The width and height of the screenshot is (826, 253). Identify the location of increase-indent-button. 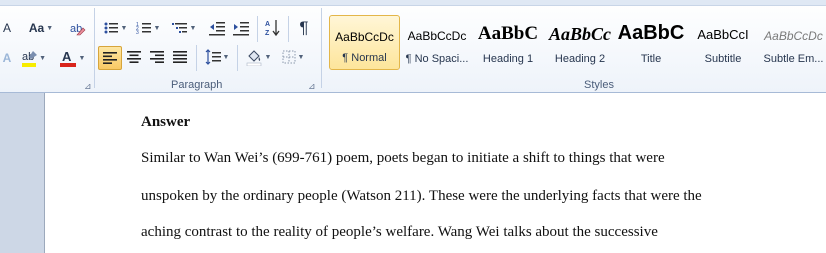
(241, 28).